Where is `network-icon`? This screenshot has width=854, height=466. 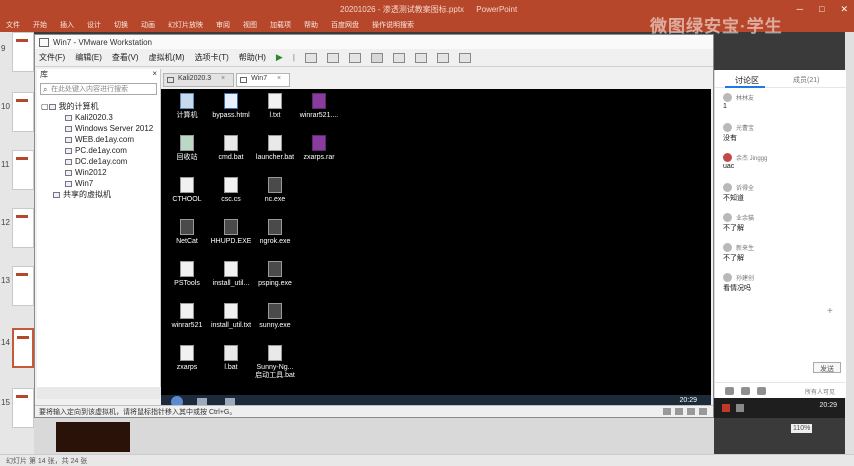 network-icon is located at coordinates (679, 411).